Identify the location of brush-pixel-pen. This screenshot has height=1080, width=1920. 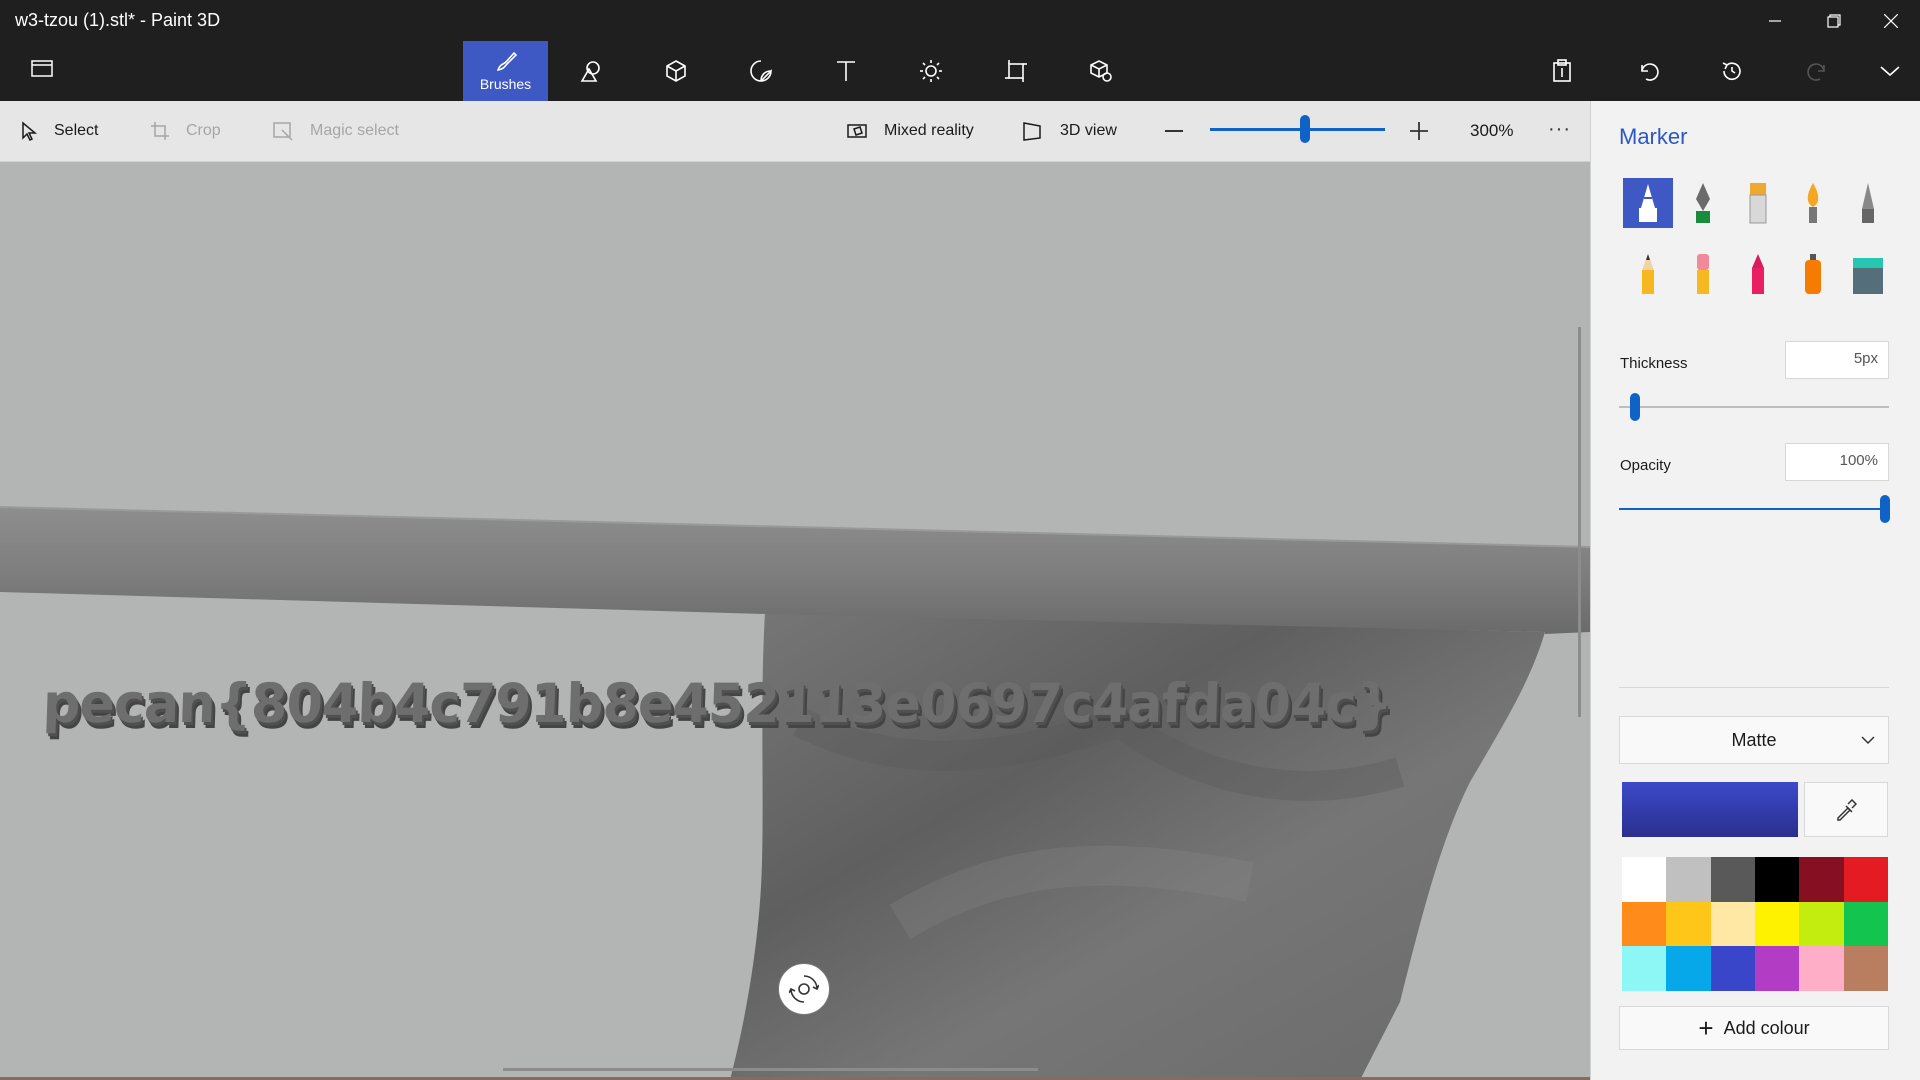
(1868, 203).